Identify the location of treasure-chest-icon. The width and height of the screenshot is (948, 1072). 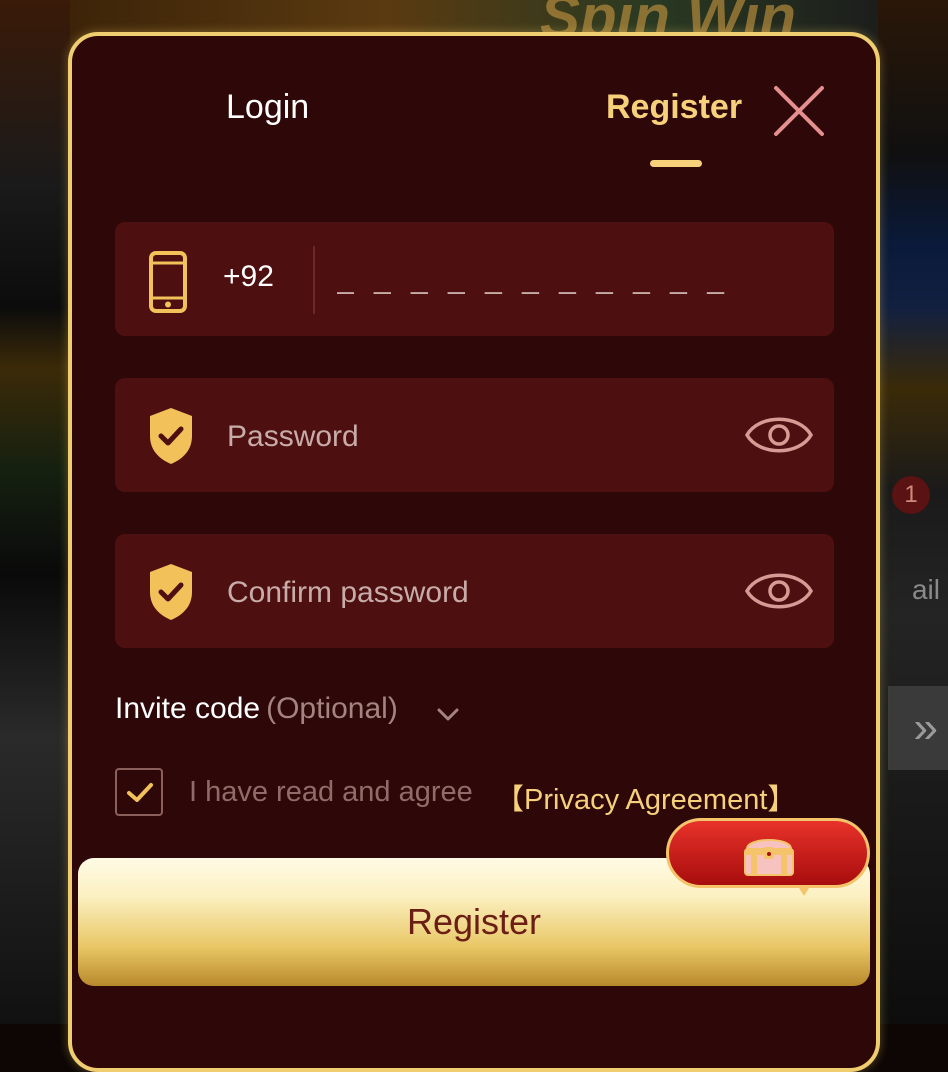
(769, 857).